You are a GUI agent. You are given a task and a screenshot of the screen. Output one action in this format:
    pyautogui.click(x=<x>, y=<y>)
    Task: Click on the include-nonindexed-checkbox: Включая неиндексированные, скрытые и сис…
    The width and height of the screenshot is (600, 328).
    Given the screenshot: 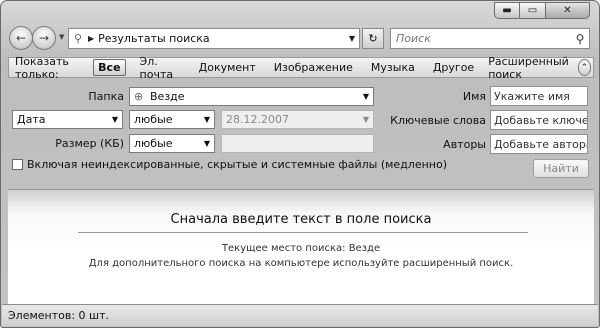 What is the action you would take?
    pyautogui.click(x=229, y=164)
    